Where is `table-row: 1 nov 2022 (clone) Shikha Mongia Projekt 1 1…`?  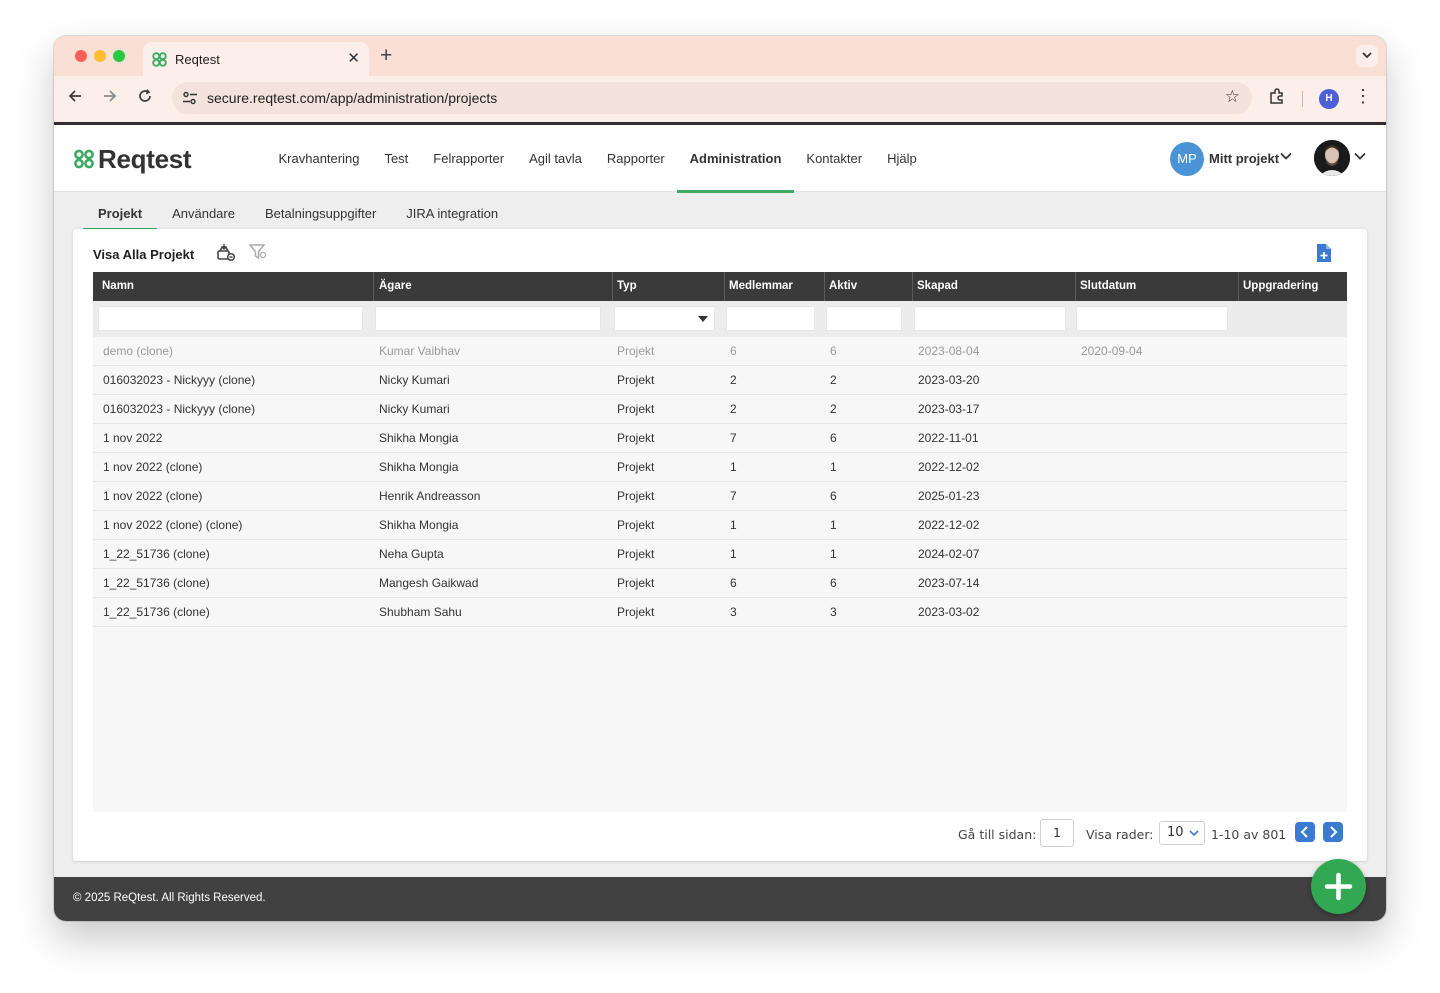
table-row: 1 nov 2022 (clone) Shikha Mongia Projekt 1 1… is located at coordinates (720, 467).